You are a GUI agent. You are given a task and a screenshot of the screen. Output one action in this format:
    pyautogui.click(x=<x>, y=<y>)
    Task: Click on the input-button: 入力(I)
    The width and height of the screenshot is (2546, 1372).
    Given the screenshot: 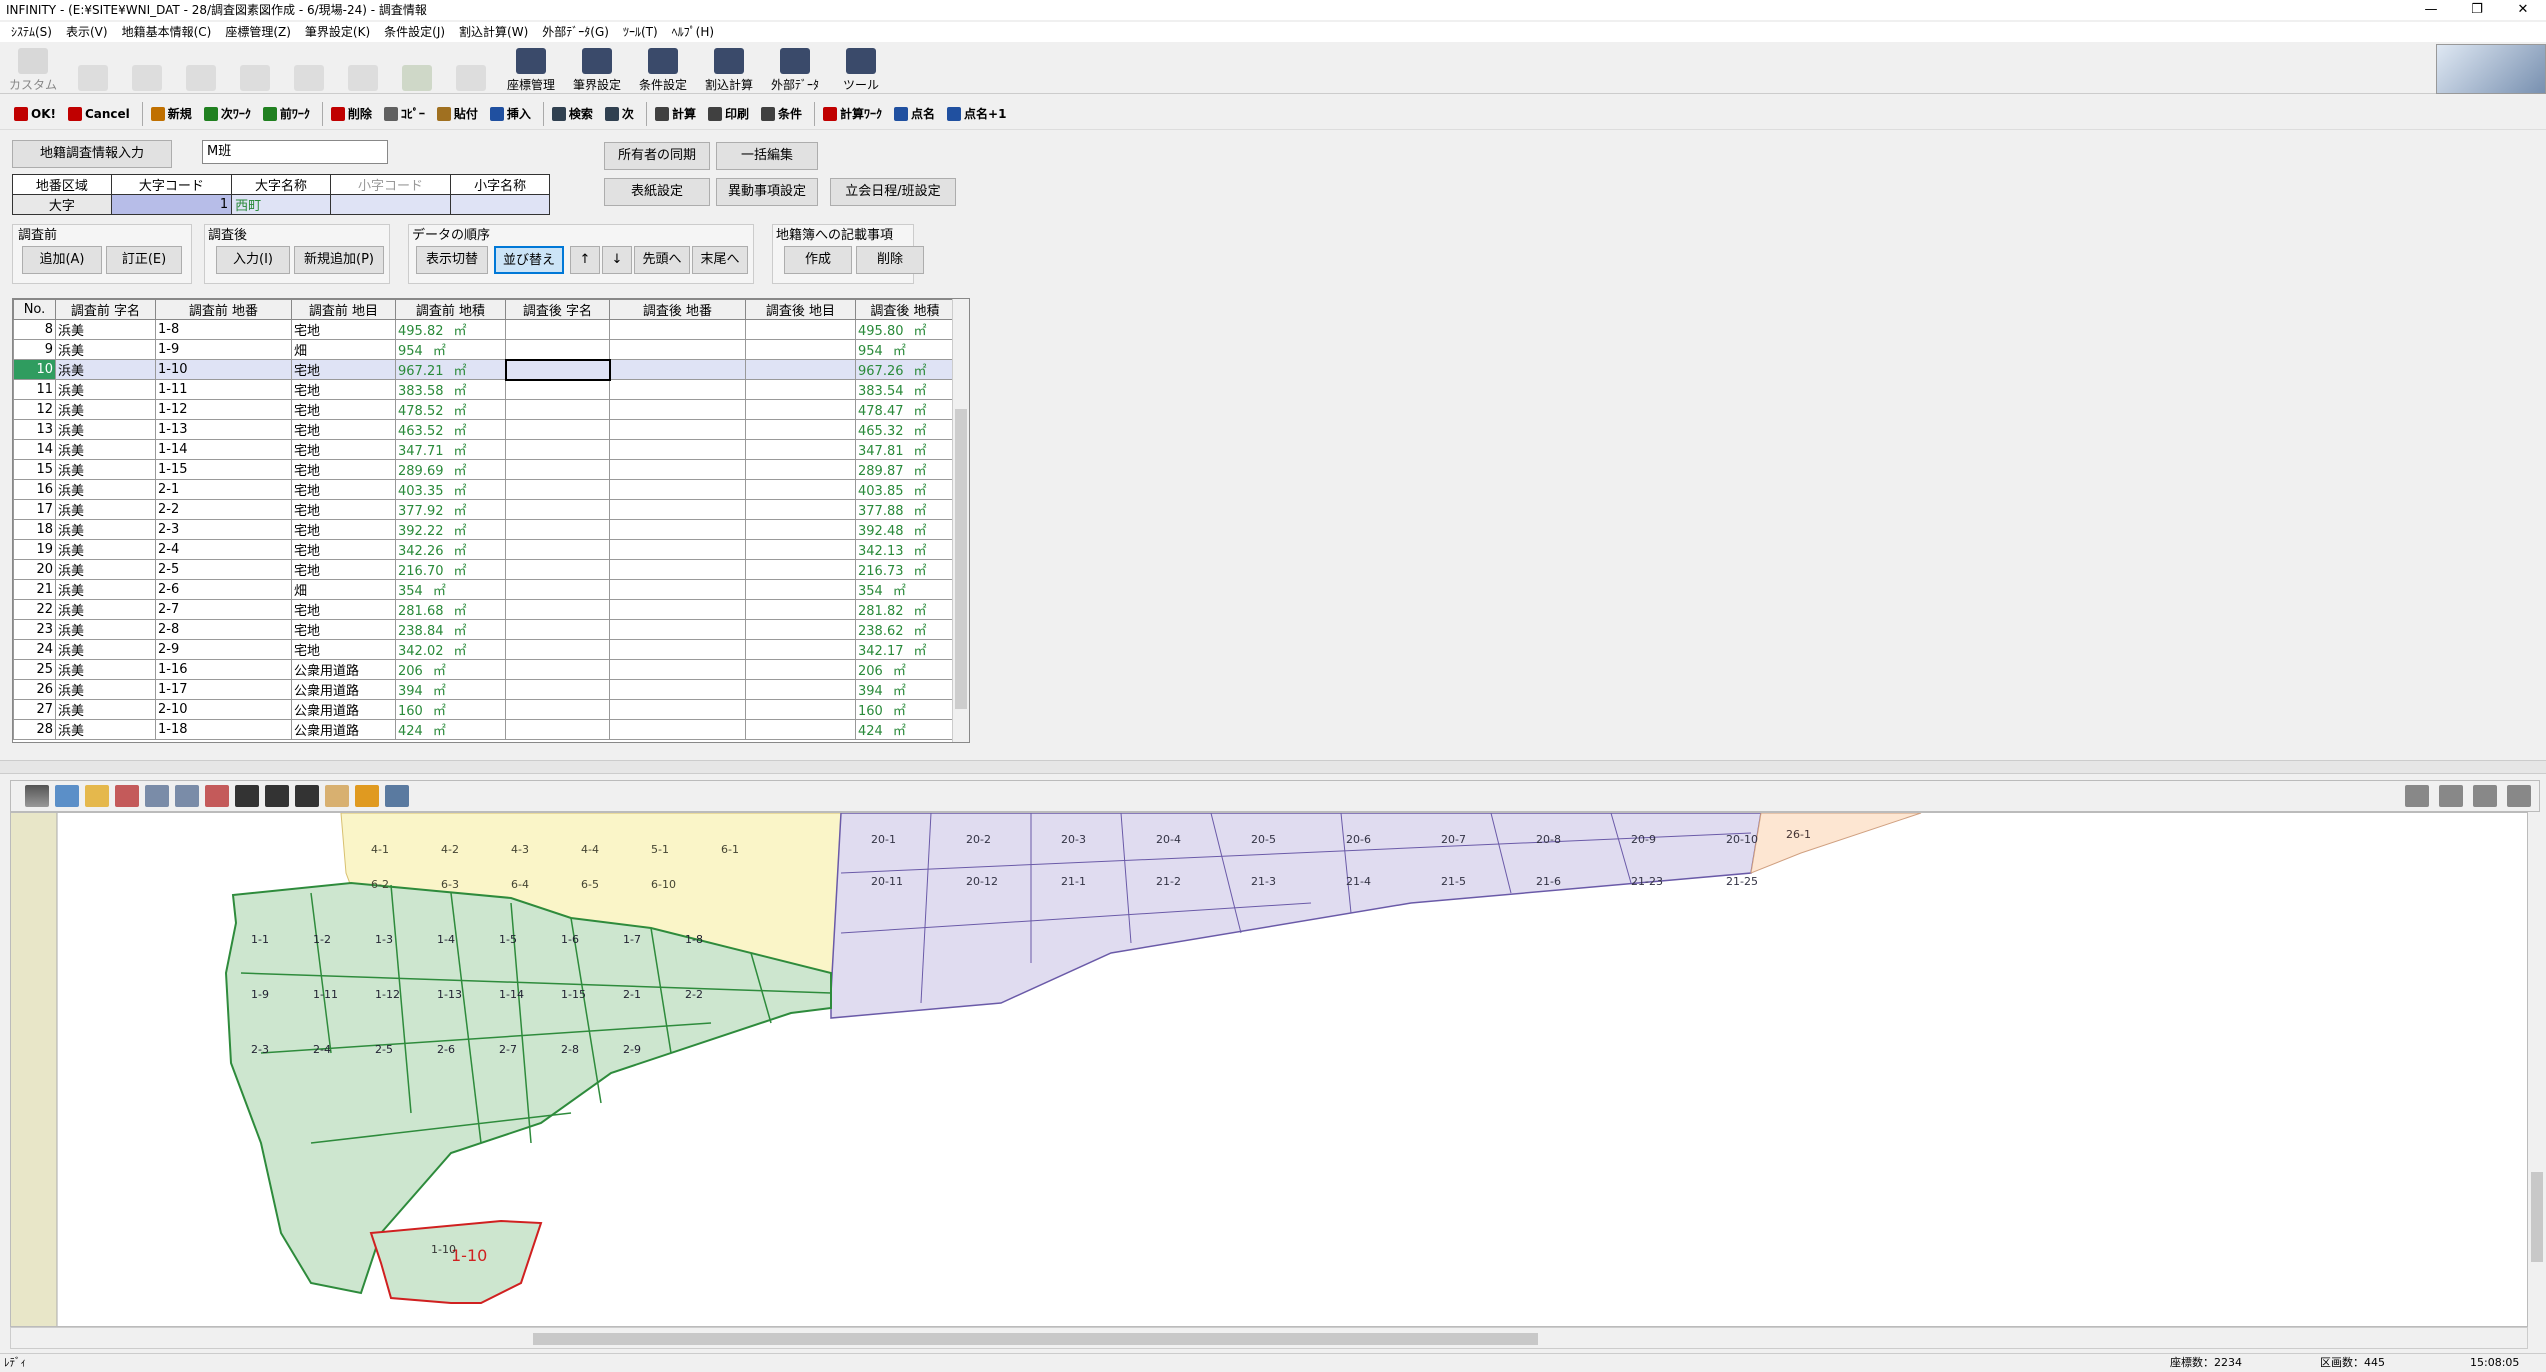 What is the action you would take?
    pyautogui.click(x=253, y=260)
    